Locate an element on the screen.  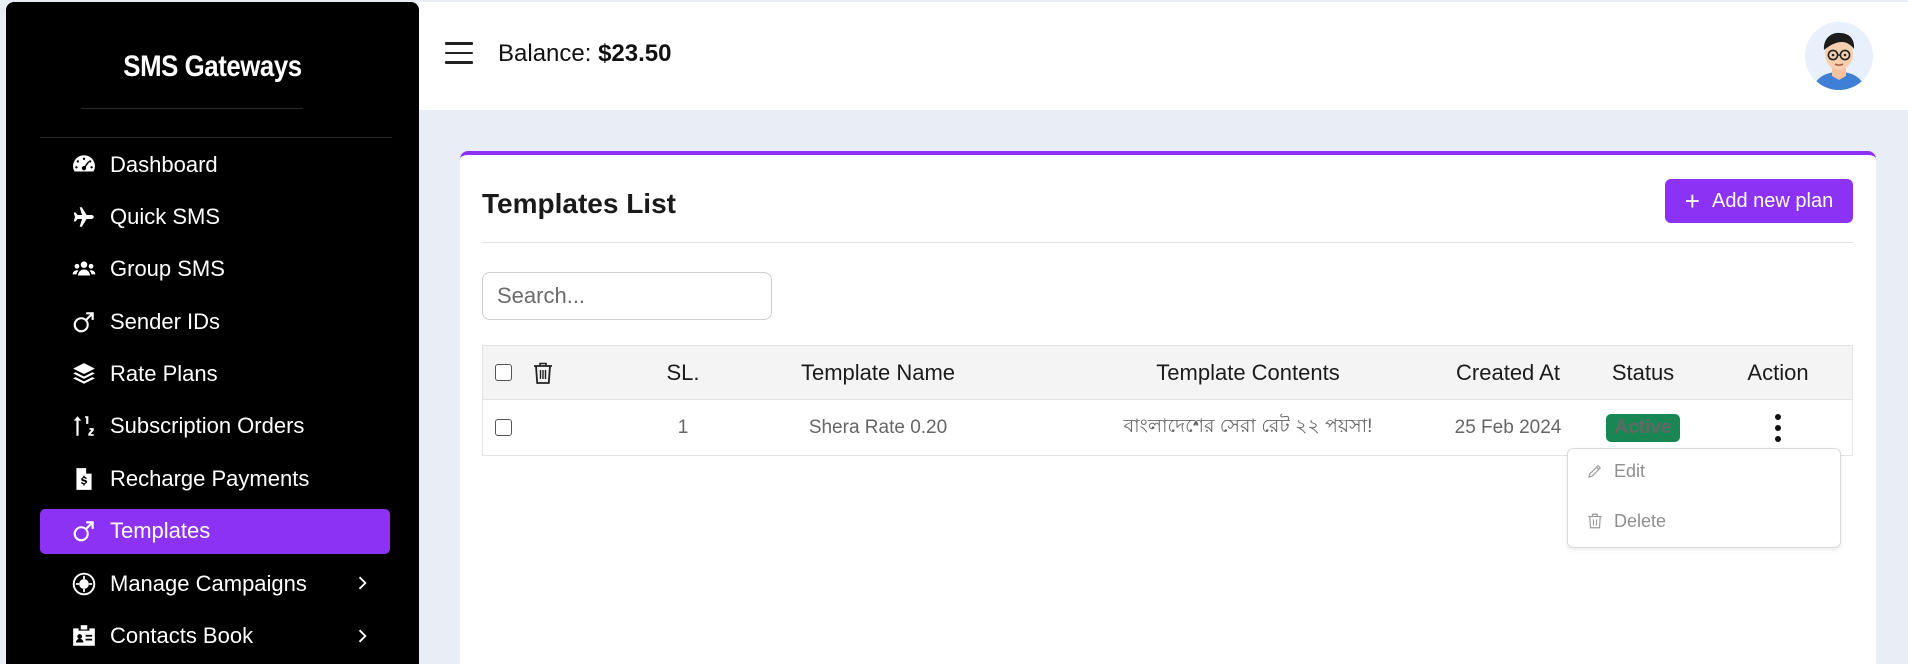
sidebar-item-dashboard: Dashboard is located at coordinates (215, 164).